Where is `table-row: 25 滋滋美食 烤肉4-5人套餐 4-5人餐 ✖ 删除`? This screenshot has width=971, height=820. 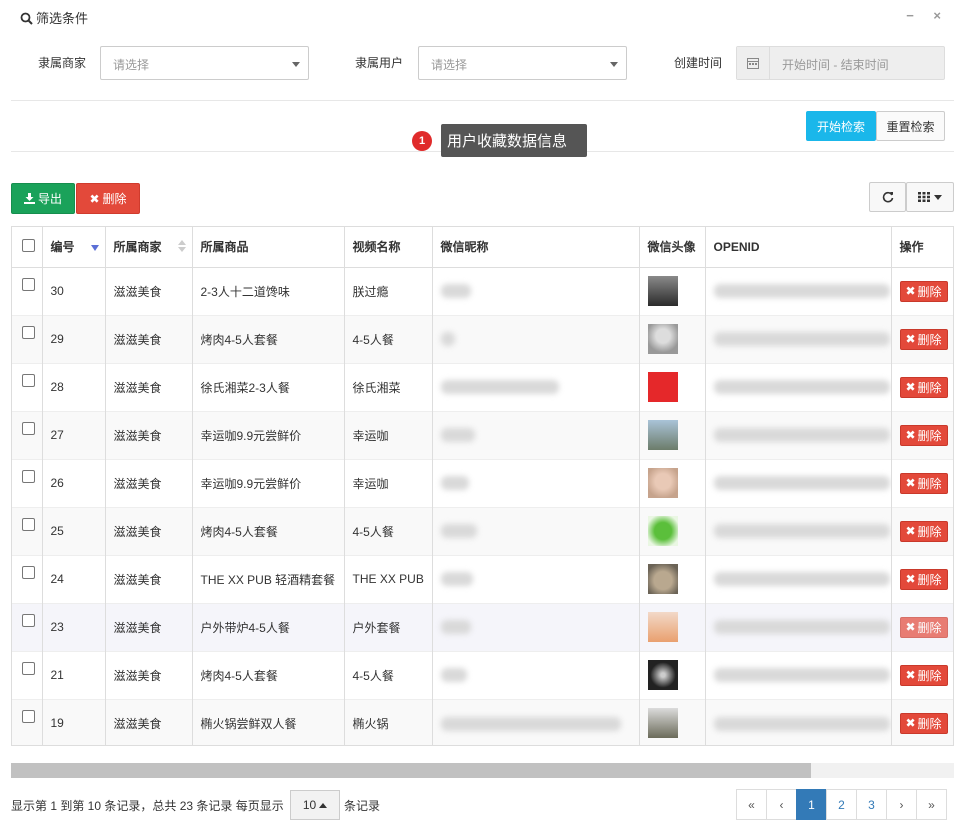
table-row: 25 滋滋美食 烤肉4-5人套餐 4-5人餐 ✖ 删除 is located at coordinates (482, 530).